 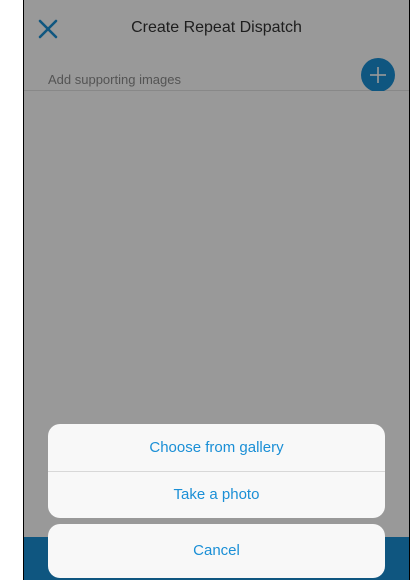 What do you see at coordinates (409, 290) in the screenshot?
I see `frame-border-right` at bounding box center [409, 290].